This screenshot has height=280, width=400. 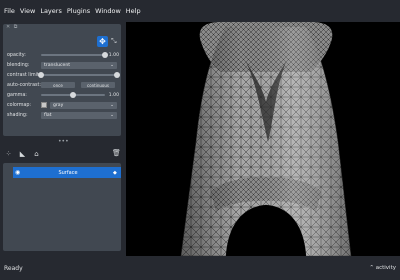 I want to click on blending-label: blending:, so click(x=18, y=65).